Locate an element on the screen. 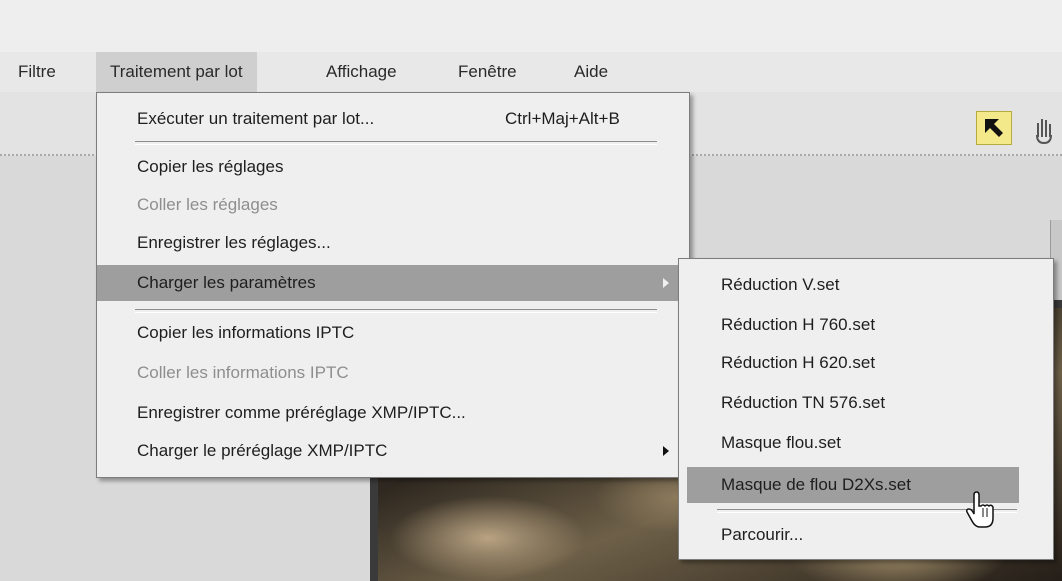 Image resolution: width=1062 pixels, height=581 pixels. menu-traitement-par-lot: Traitement par lot is located at coordinates (176, 72).